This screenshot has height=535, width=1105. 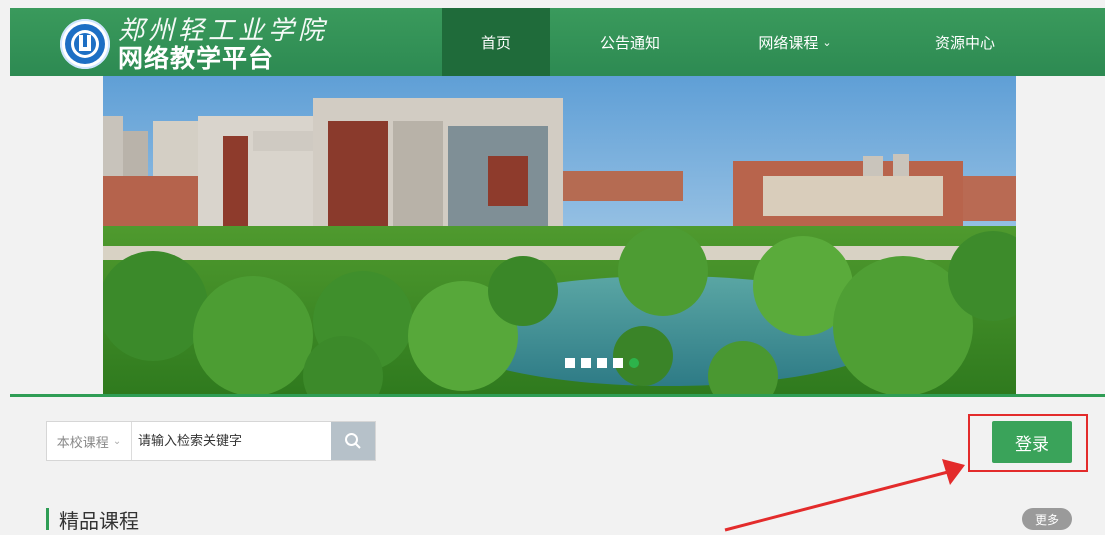 I want to click on top-navigation-bar: 郑州轻工业学院 网络教学平台 首页 公告通知 网络课程 ⌄ 资源中心, so click(x=557, y=42).